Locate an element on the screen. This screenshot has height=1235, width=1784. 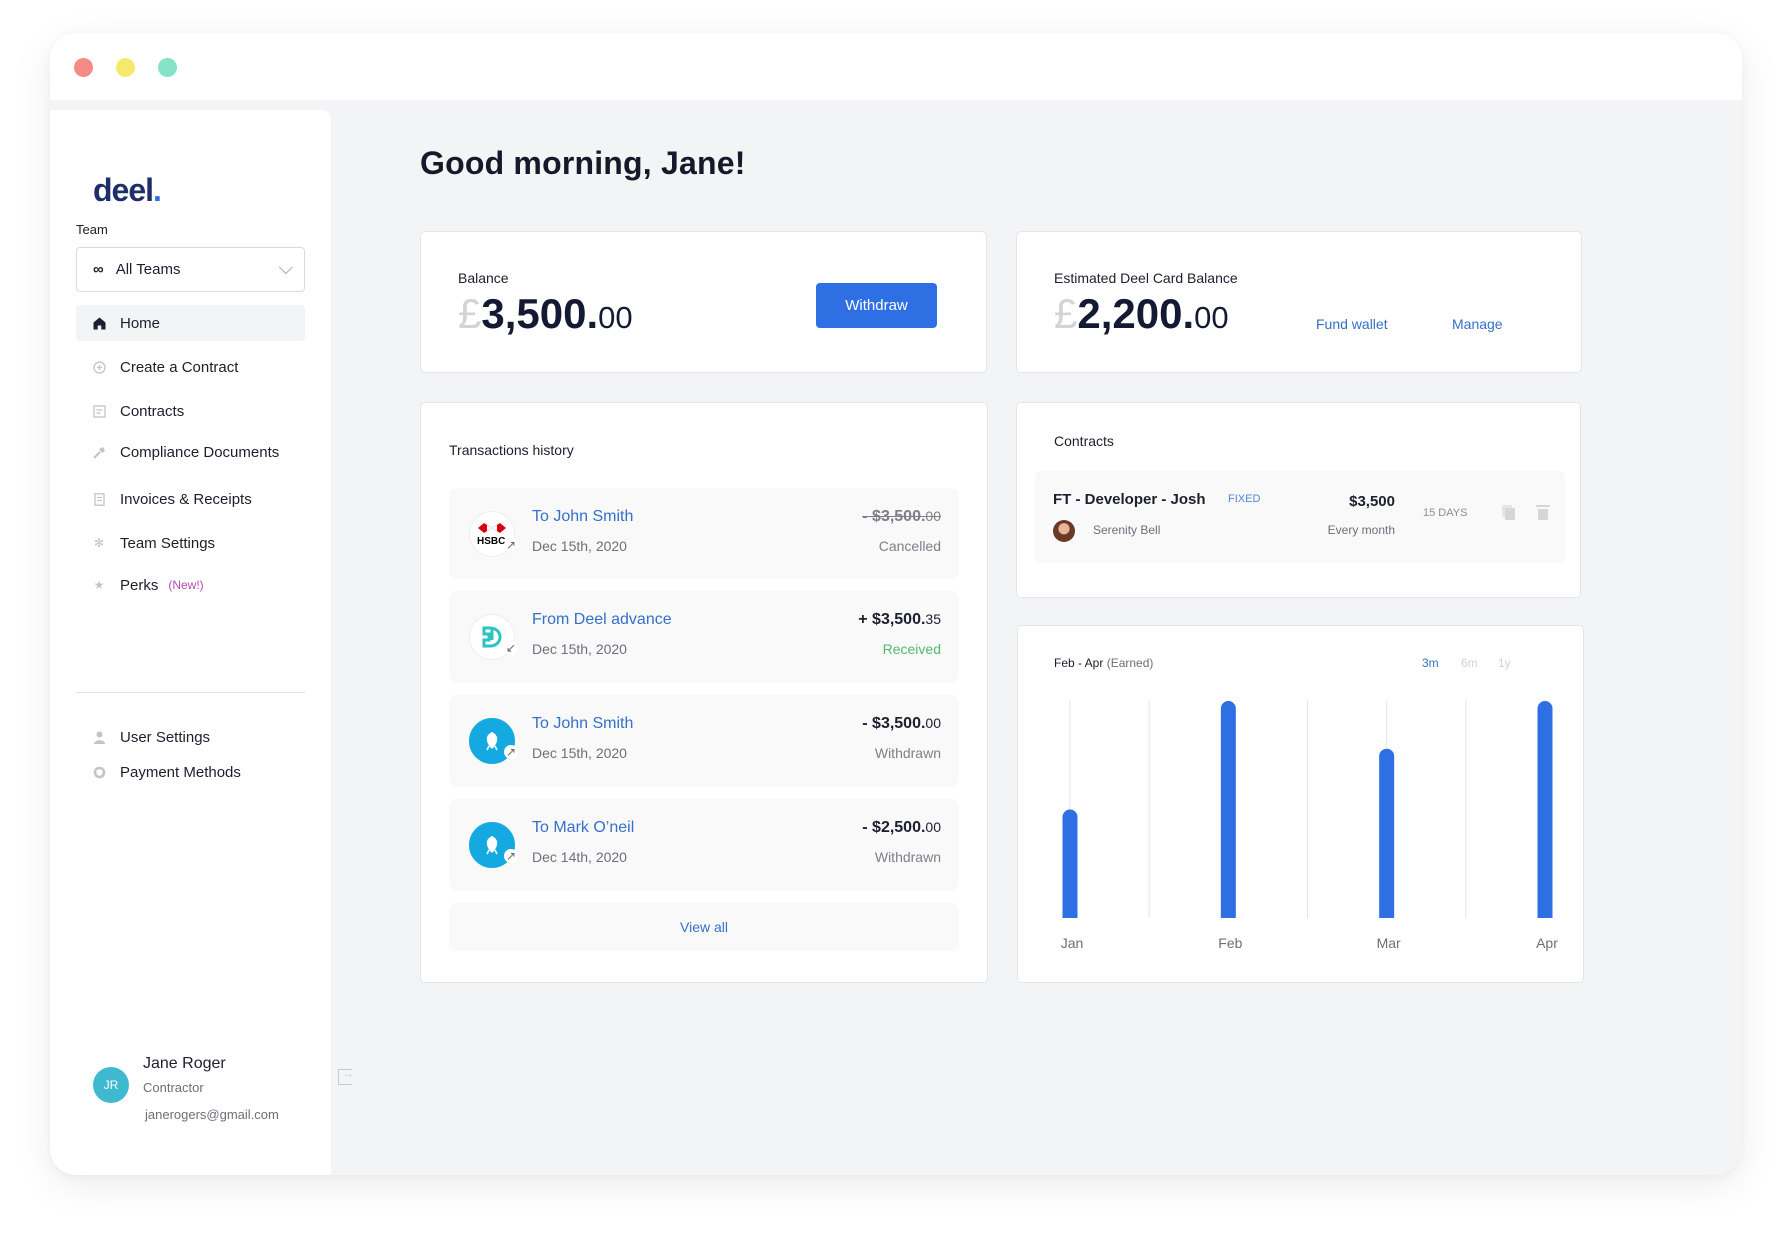
earnings-chart-card: Feb - Apr (Earned) 3m 6m 1y Jan Feb Mar Apr is located at coordinates (1300, 804).